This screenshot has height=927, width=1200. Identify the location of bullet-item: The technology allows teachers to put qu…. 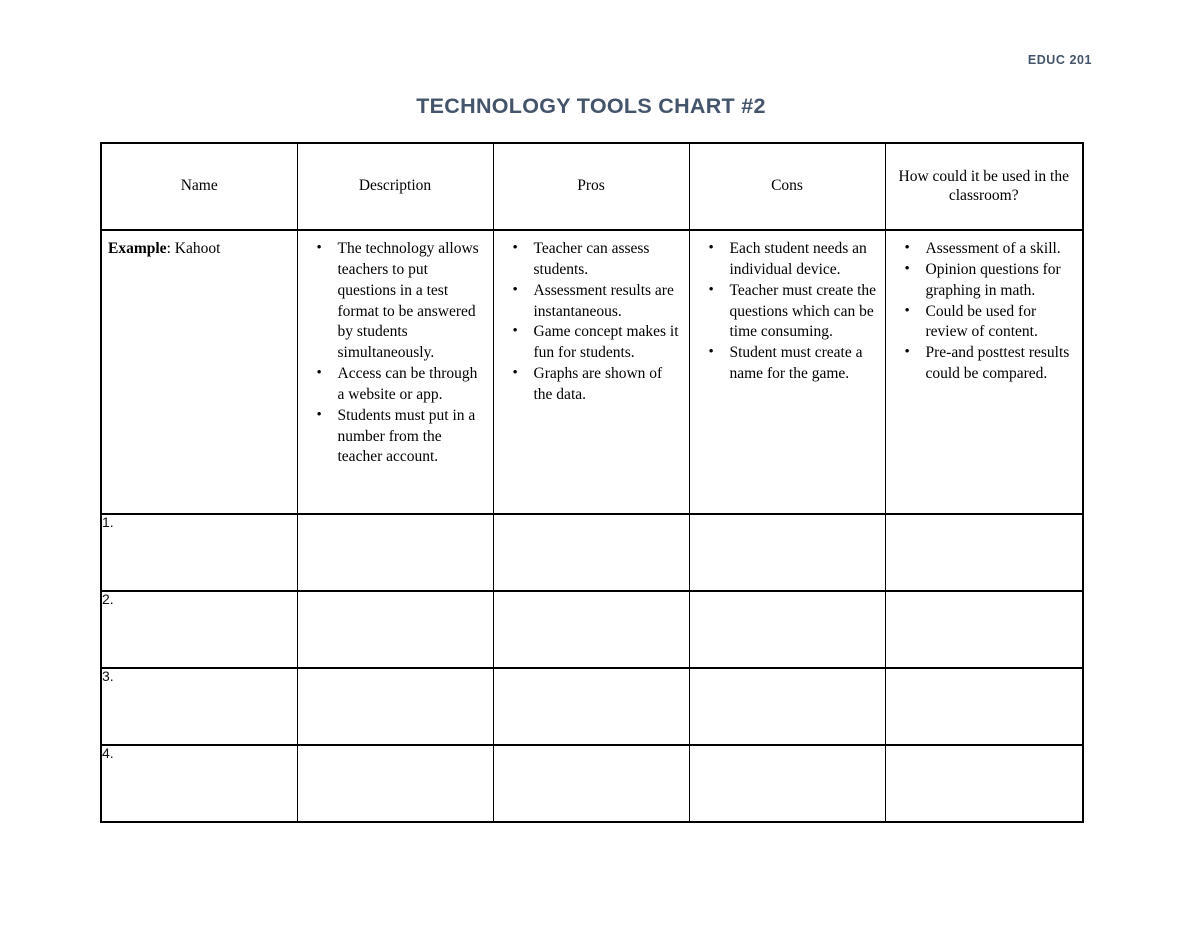
(401, 301).